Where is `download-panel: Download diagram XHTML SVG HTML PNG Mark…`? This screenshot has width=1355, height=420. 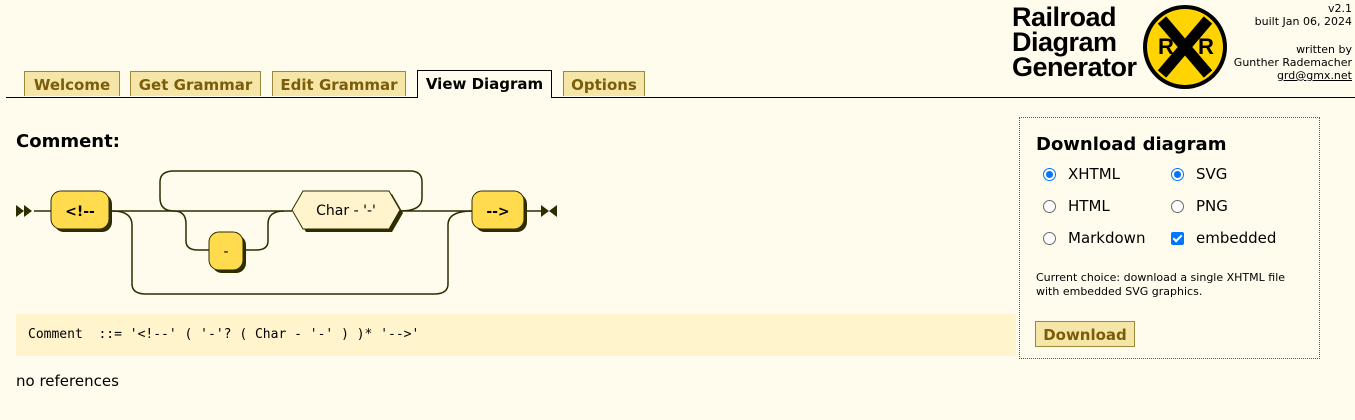
download-panel: Download diagram XHTML SVG HTML PNG Mark… is located at coordinates (1169, 238).